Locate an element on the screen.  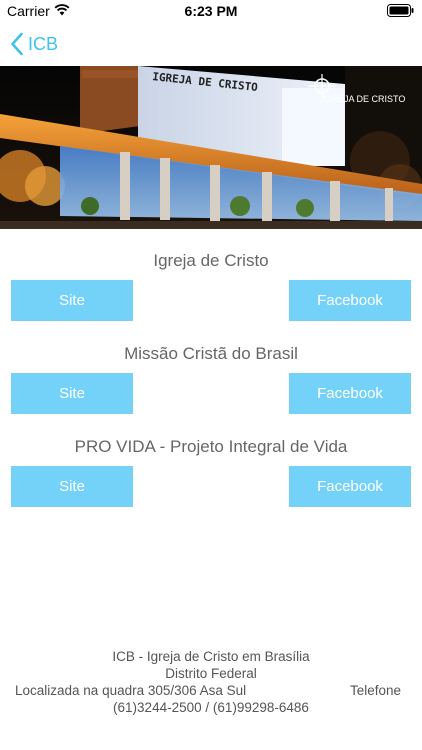
status-bar: Carrier 6:23 PM is located at coordinates (211, 11).